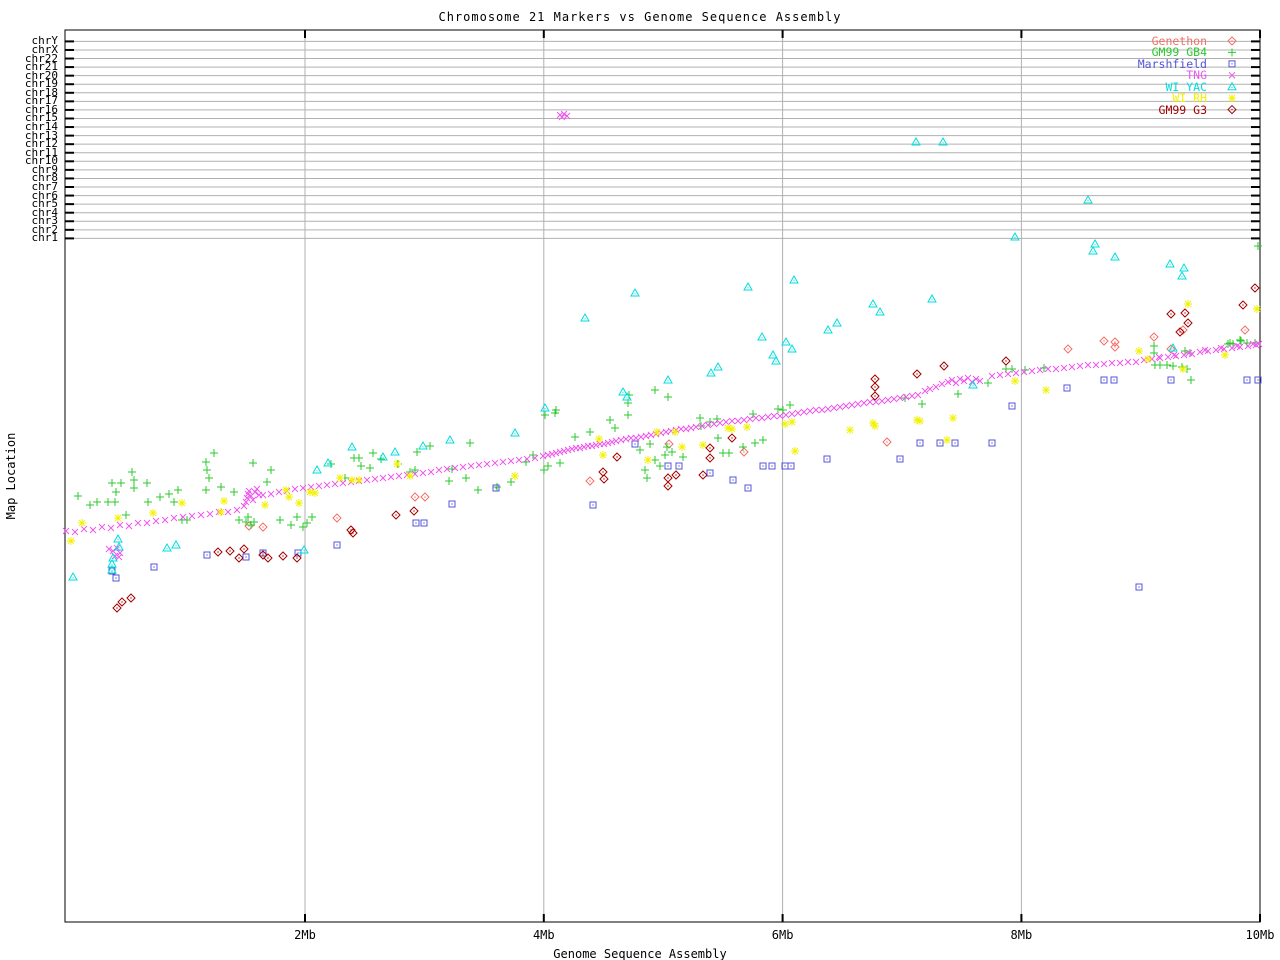  Describe the element at coordinates (782, 935) in the screenshot. I see `x-tick-label-6Mb: 6Mb` at that location.